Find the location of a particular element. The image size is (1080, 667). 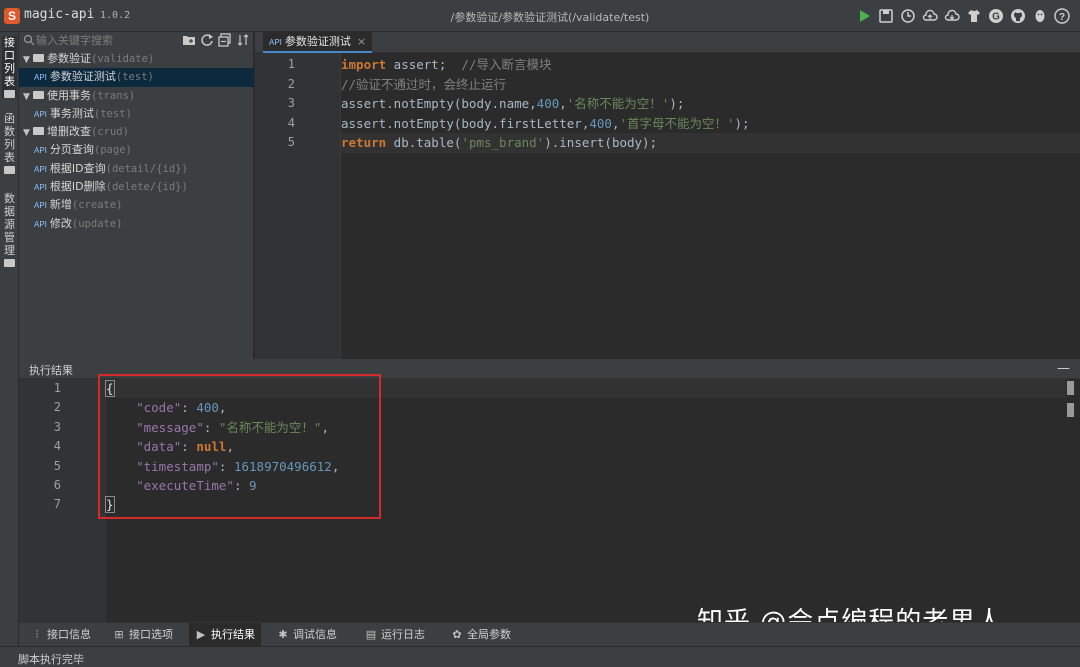

tree-item-label: 参数验证测试 is located at coordinates (82, 77).